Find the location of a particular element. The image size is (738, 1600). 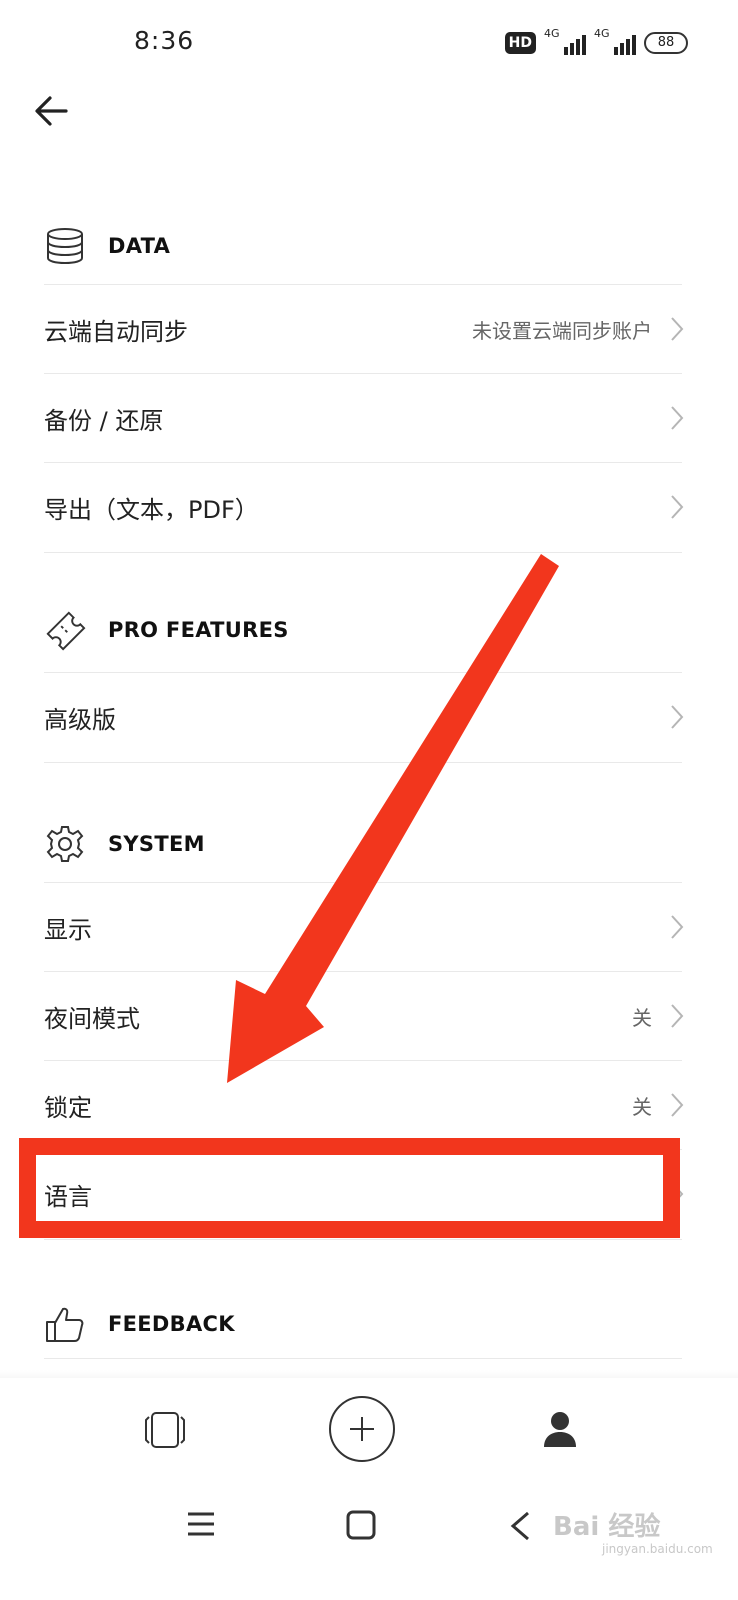

ticket-icon is located at coordinates (65, 630).